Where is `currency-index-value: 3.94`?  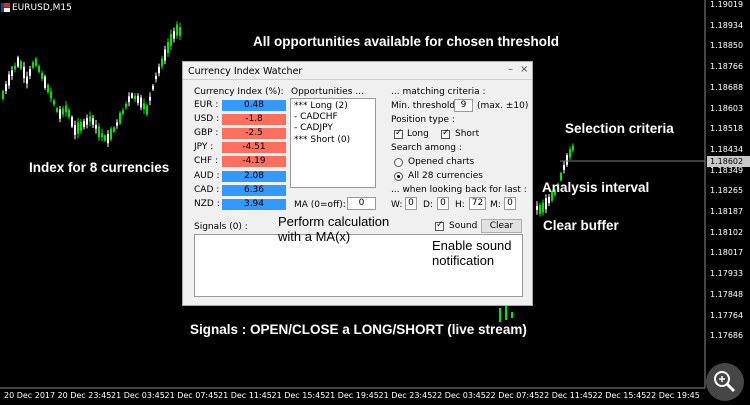
currency-index-value: 3.94 is located at coordinates (254, 204).